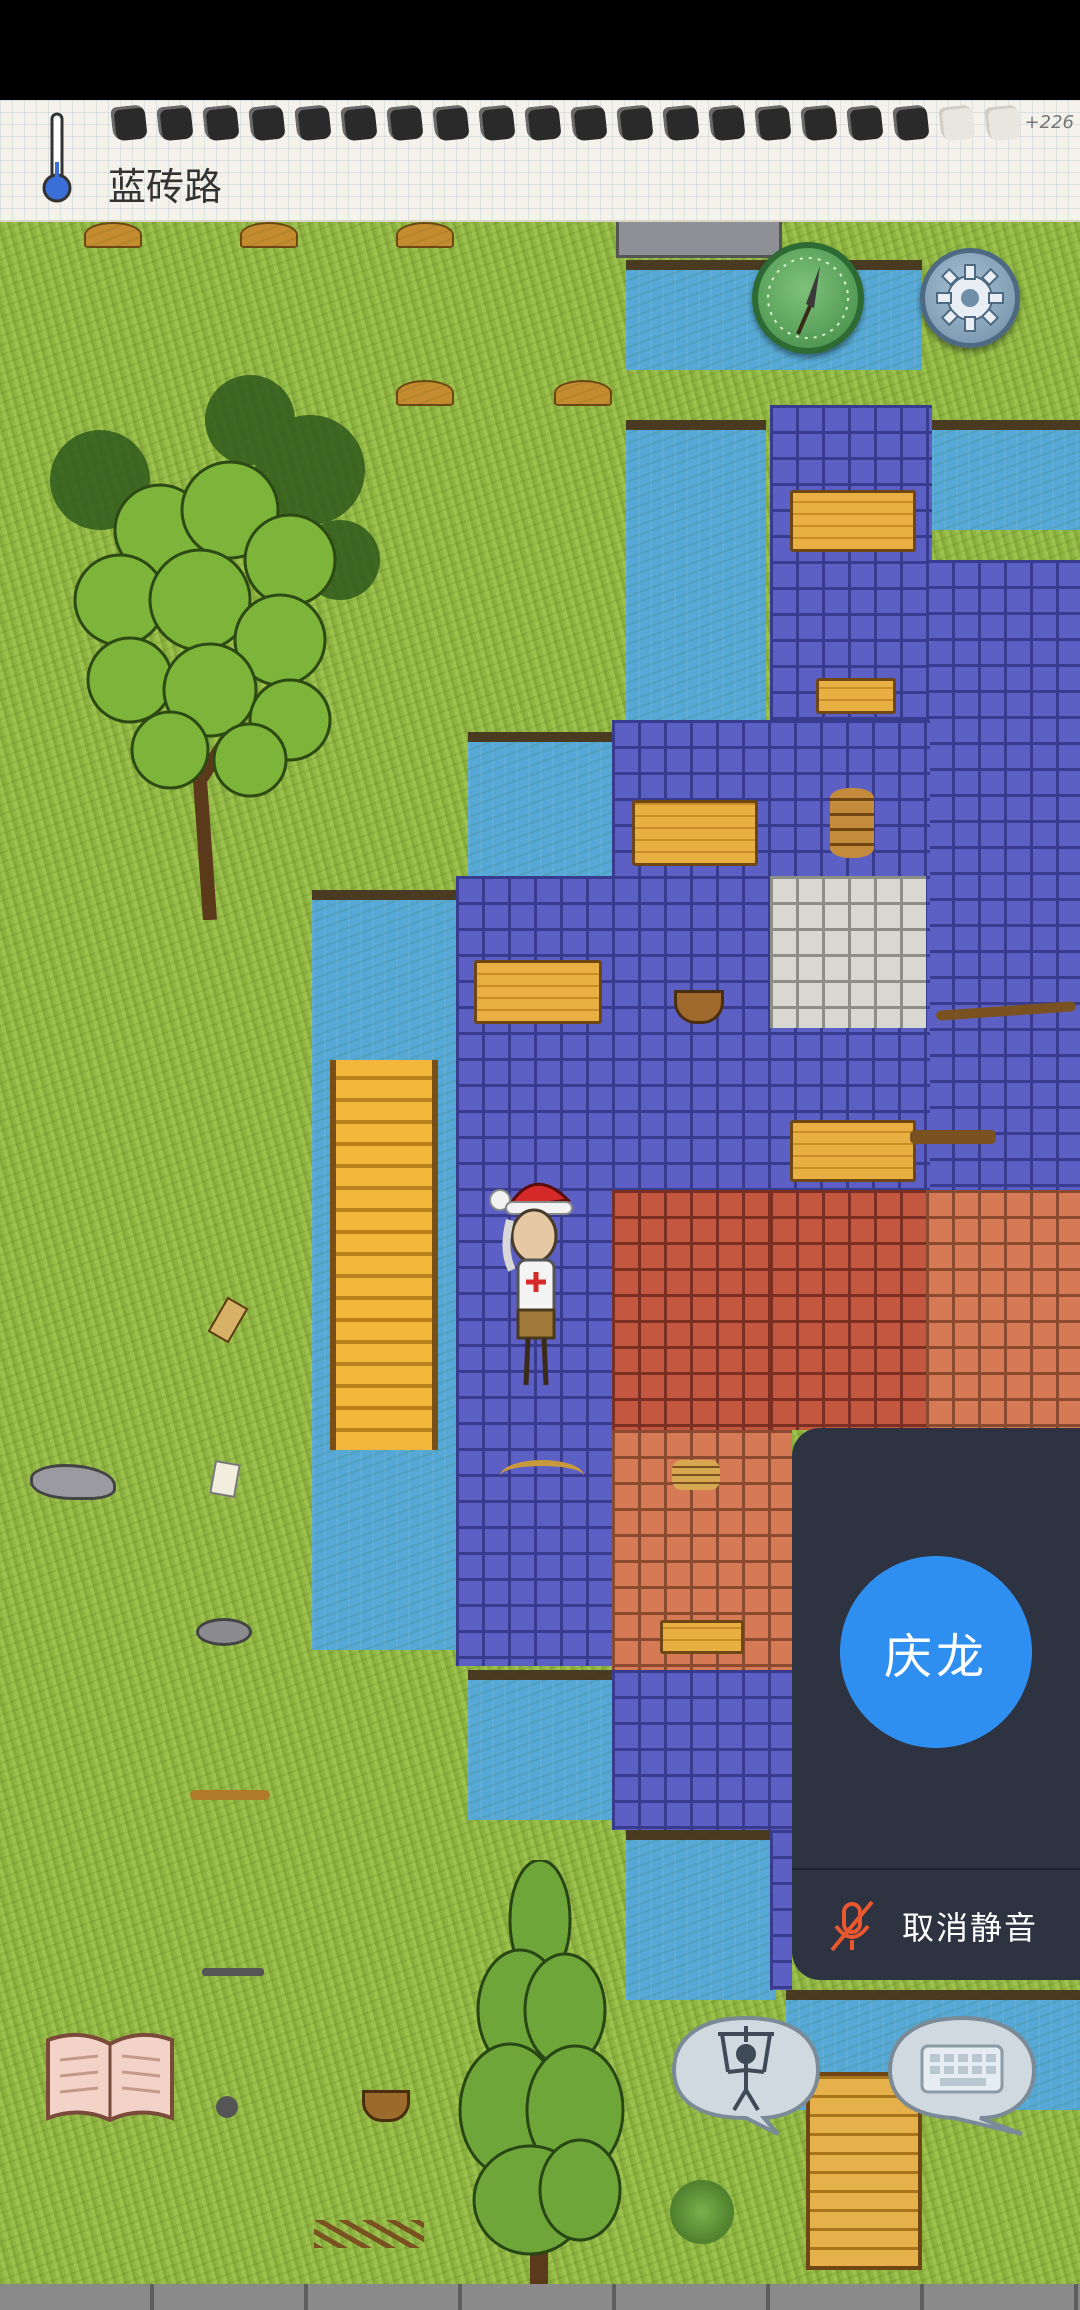 The width and height of the screenshot is (1080, 2310). Describe the element at coordinates (953, 1137) in the screenshot. I see `stick` at that location.